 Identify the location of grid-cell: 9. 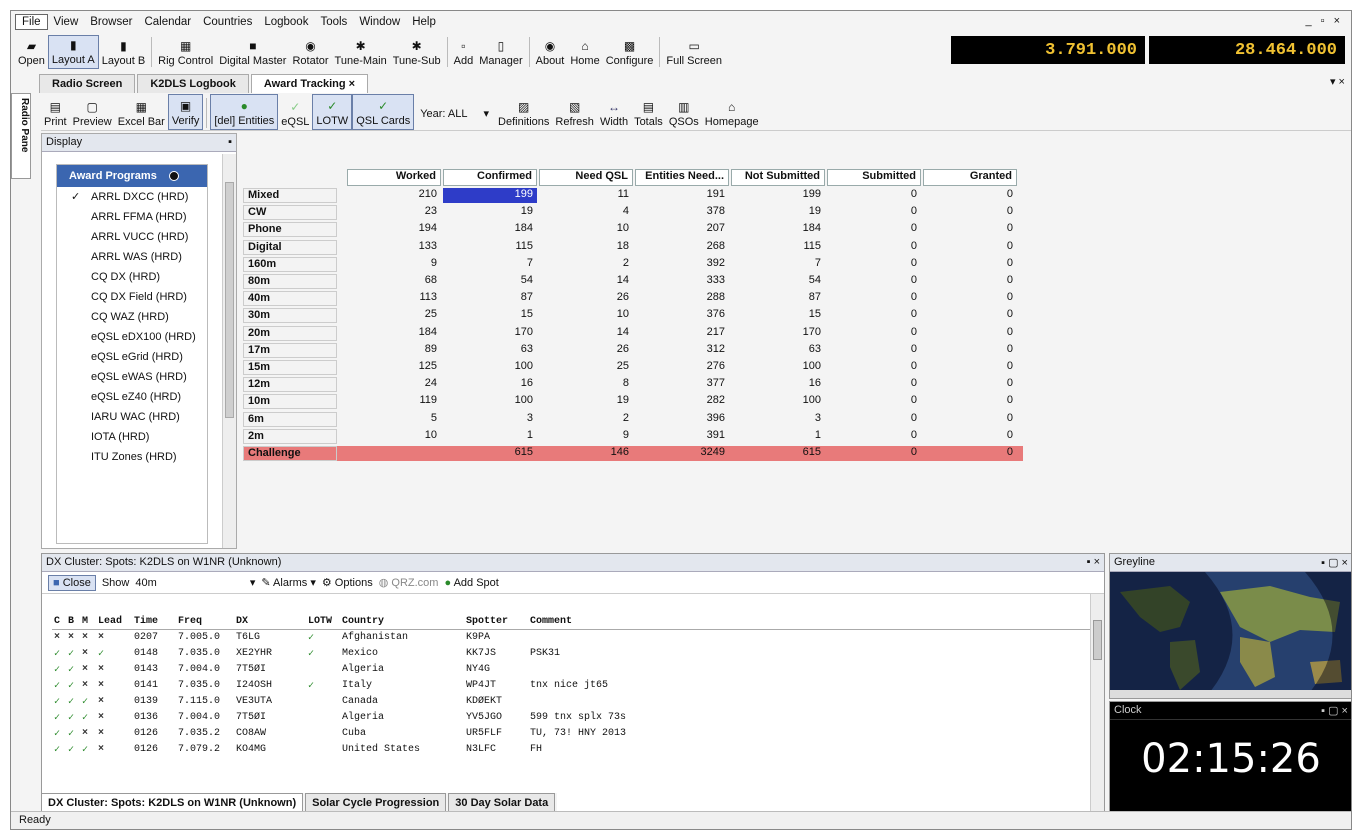
(586, 436).